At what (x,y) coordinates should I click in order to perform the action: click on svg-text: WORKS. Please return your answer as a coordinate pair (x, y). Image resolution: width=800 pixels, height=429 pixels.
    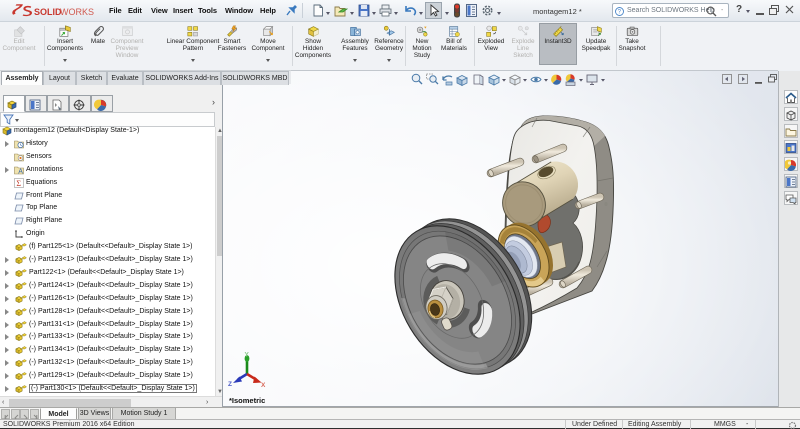
    Looking at the image, I should click on (77, 12).